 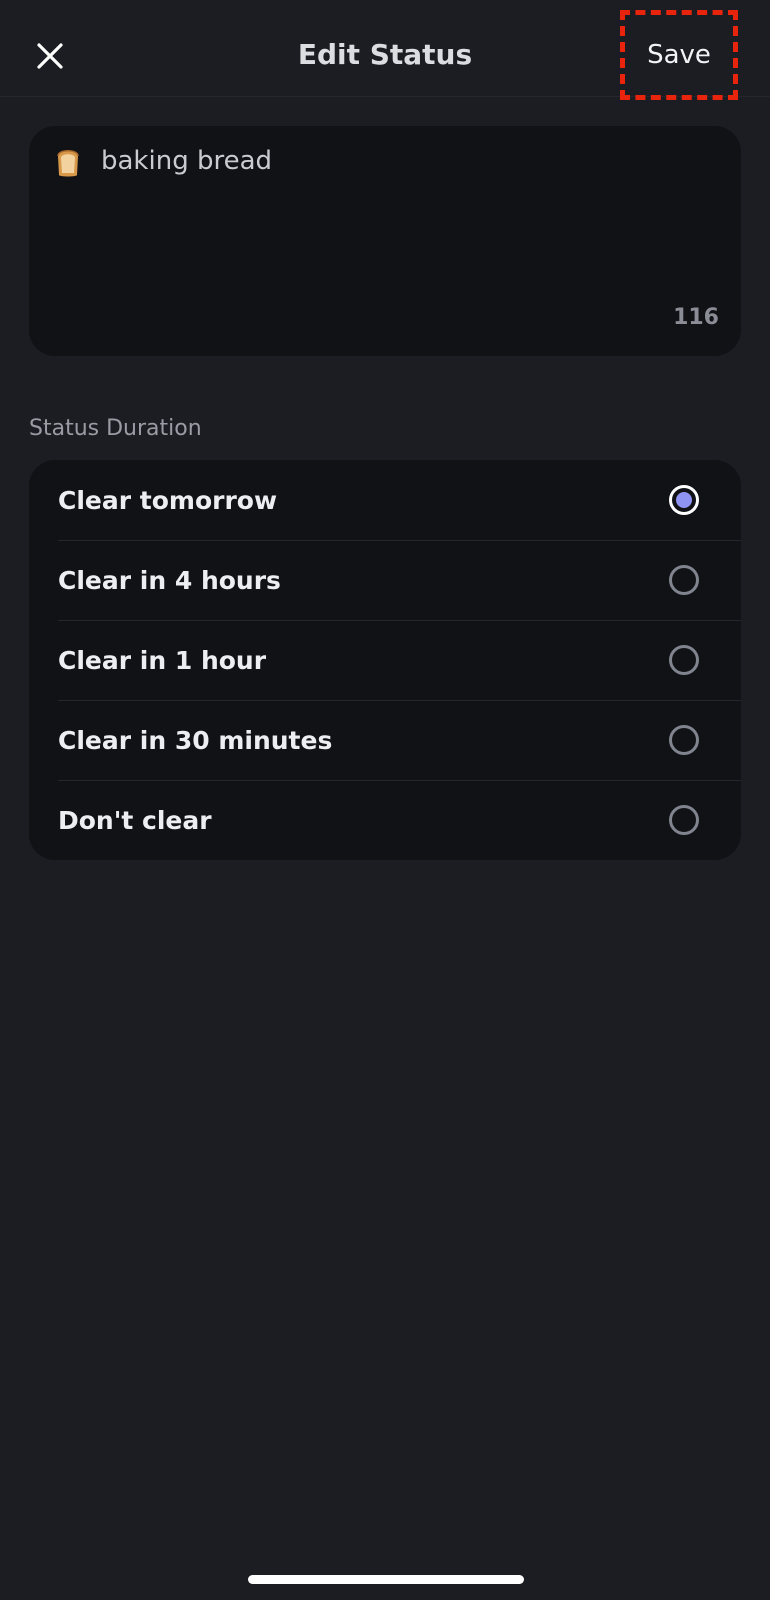 What do you see at coordinates (115, 428) in the screenshot?
I see `status-duration-label: Status Duration` at bounding box center [115, 428].